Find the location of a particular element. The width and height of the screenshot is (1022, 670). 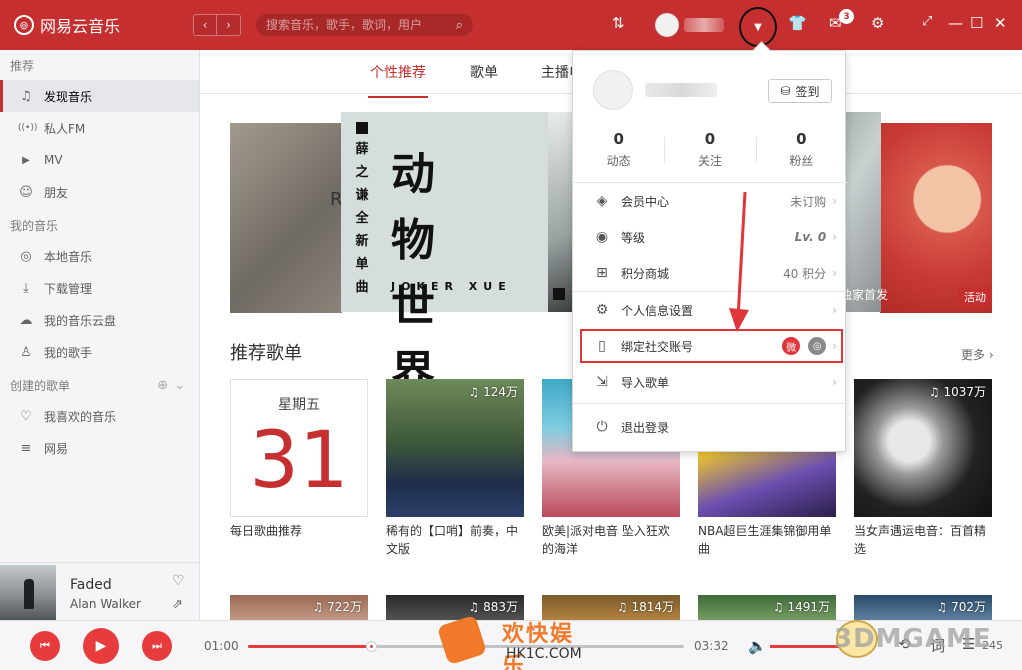

sidebar-item-discover: ♫ 发现音乐 is located at coordinates (99, 96).